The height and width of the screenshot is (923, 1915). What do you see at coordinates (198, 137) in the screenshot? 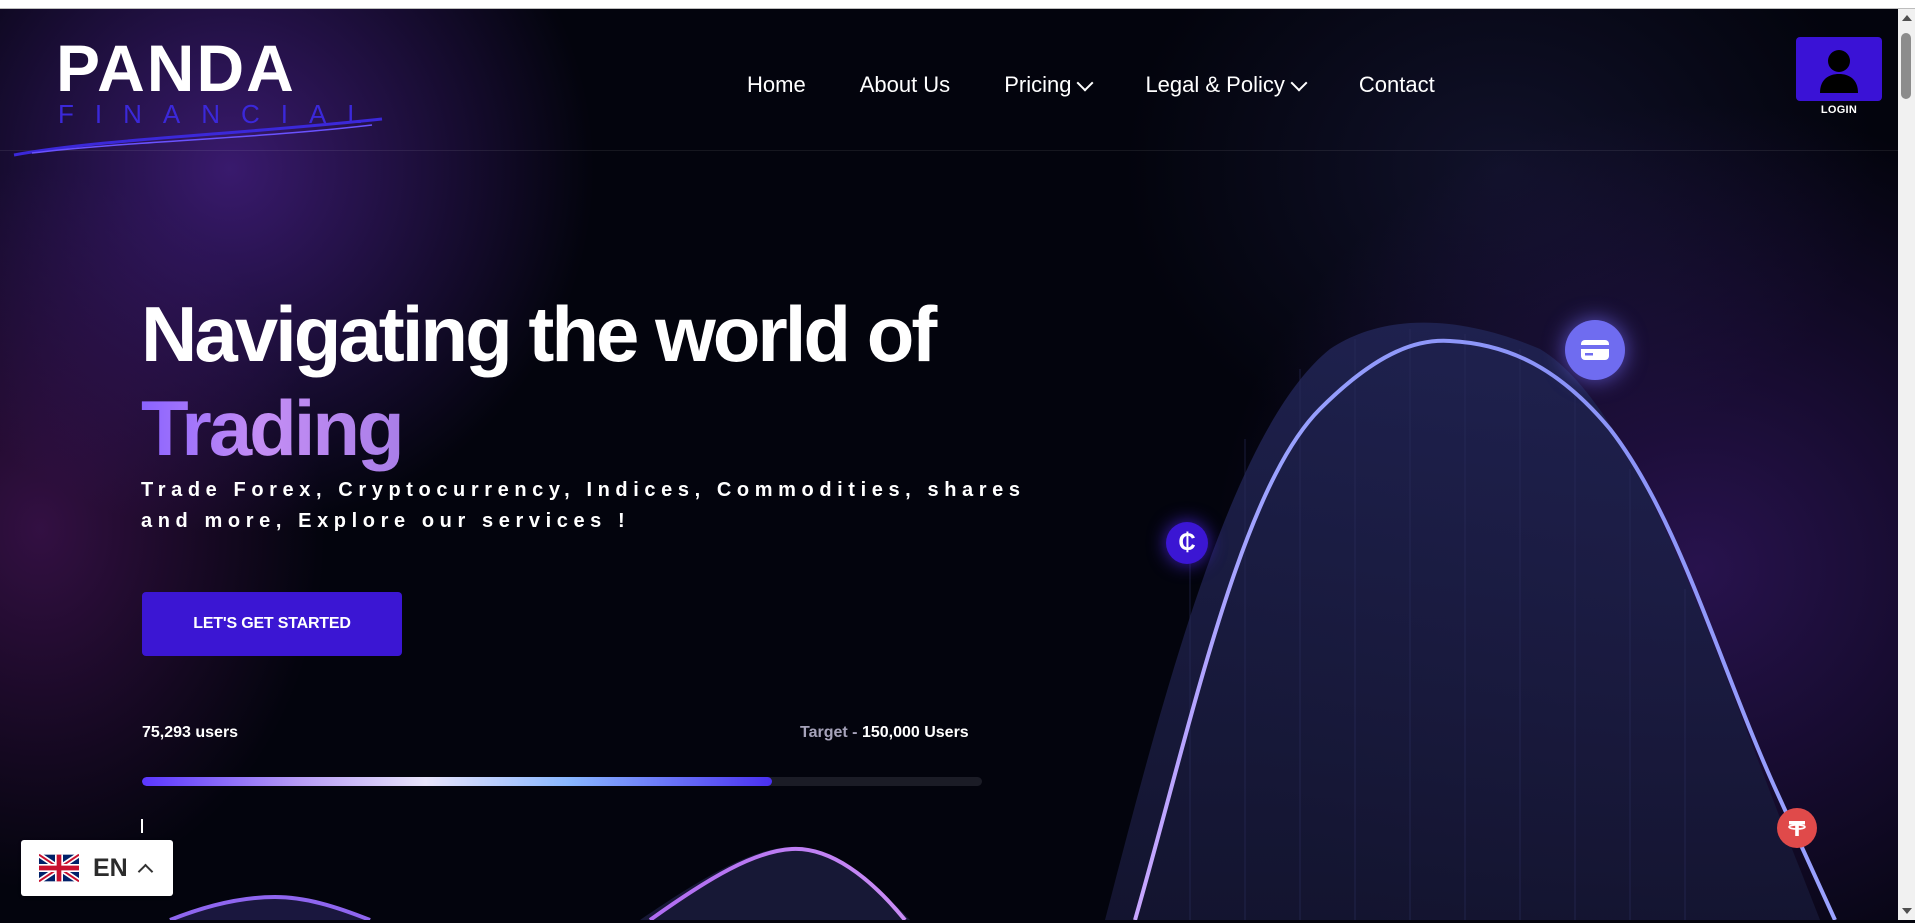
I see `logo-swoosh` at bounding box center [198, 137].